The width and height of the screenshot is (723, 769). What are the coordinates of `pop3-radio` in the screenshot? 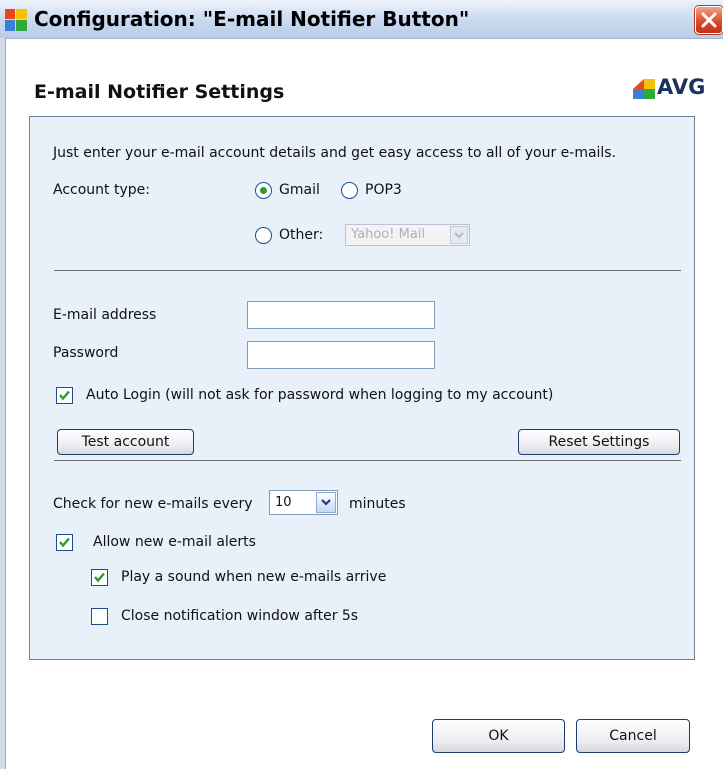 It's located at (349, 190).